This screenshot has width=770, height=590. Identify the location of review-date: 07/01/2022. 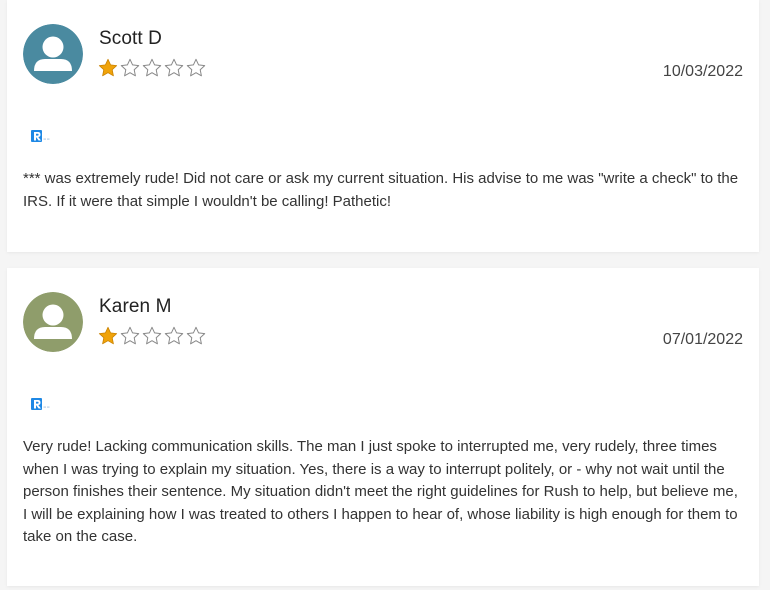
(702, 339).